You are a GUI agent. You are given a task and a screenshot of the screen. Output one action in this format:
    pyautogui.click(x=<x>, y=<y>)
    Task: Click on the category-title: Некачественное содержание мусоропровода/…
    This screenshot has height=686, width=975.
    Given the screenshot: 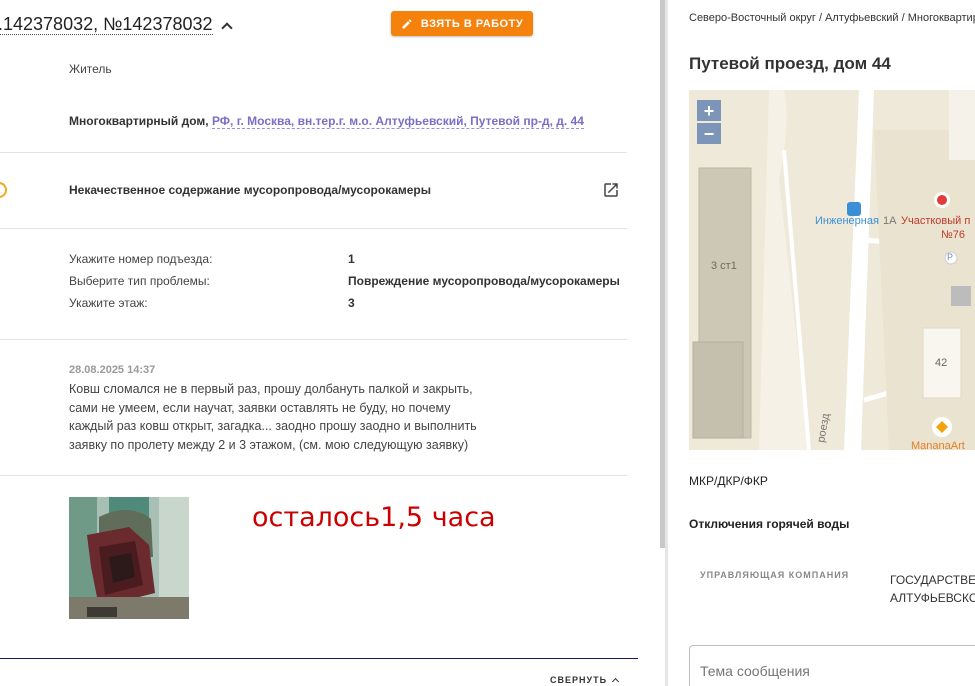 What is the action you would take?
    pyautogui.click(x=250, y=190)
    